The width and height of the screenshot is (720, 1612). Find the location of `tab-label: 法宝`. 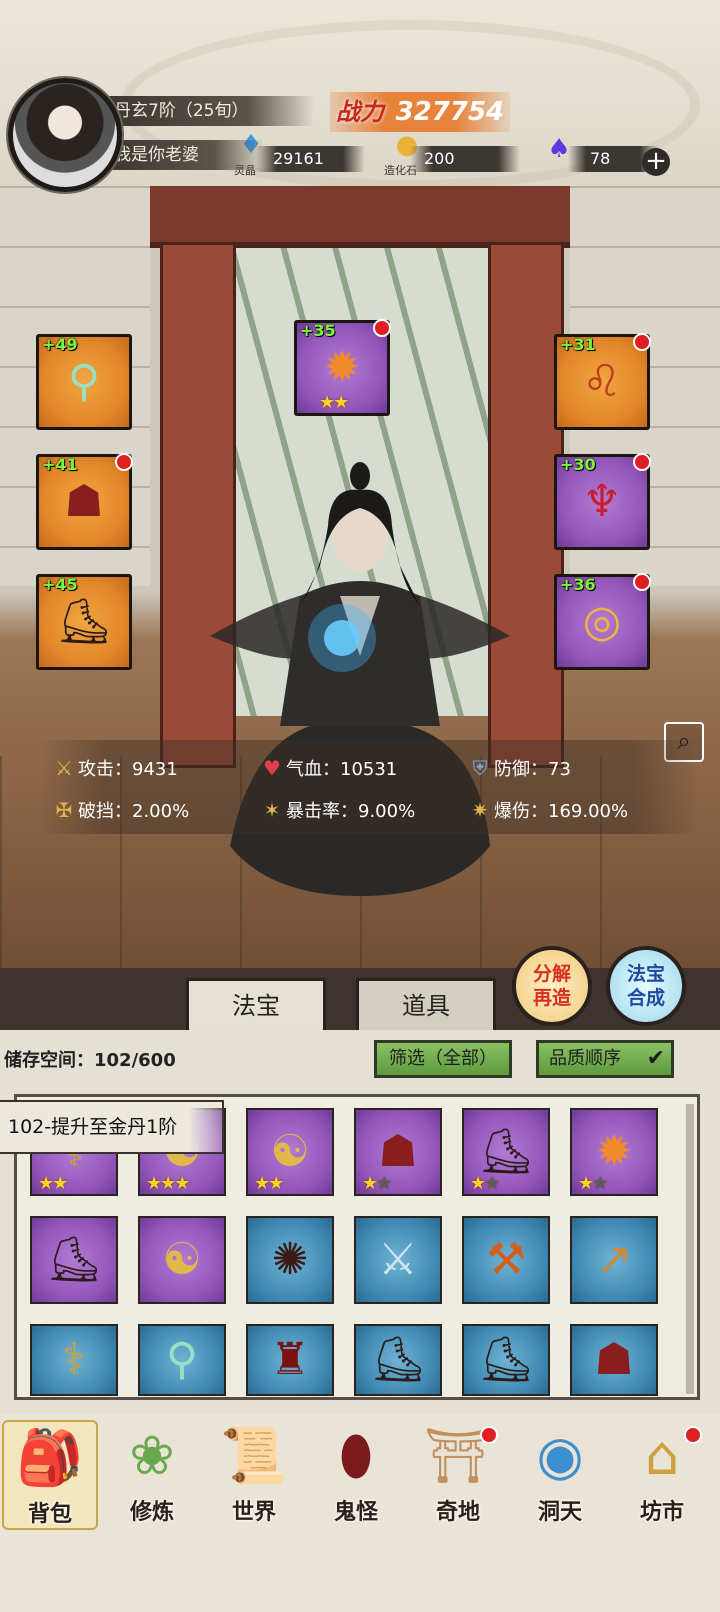

tab-label: 法宝 is located at coordinates (256, 1006).